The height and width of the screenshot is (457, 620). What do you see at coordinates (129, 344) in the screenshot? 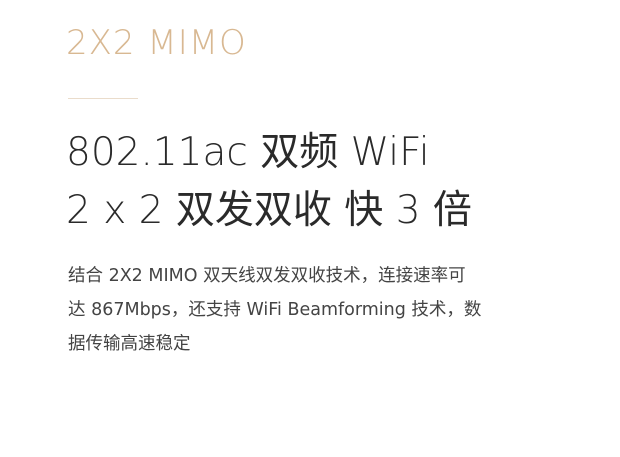
I see `description-line-3: 据传输高速稳定` at bounding box center [129, 344].